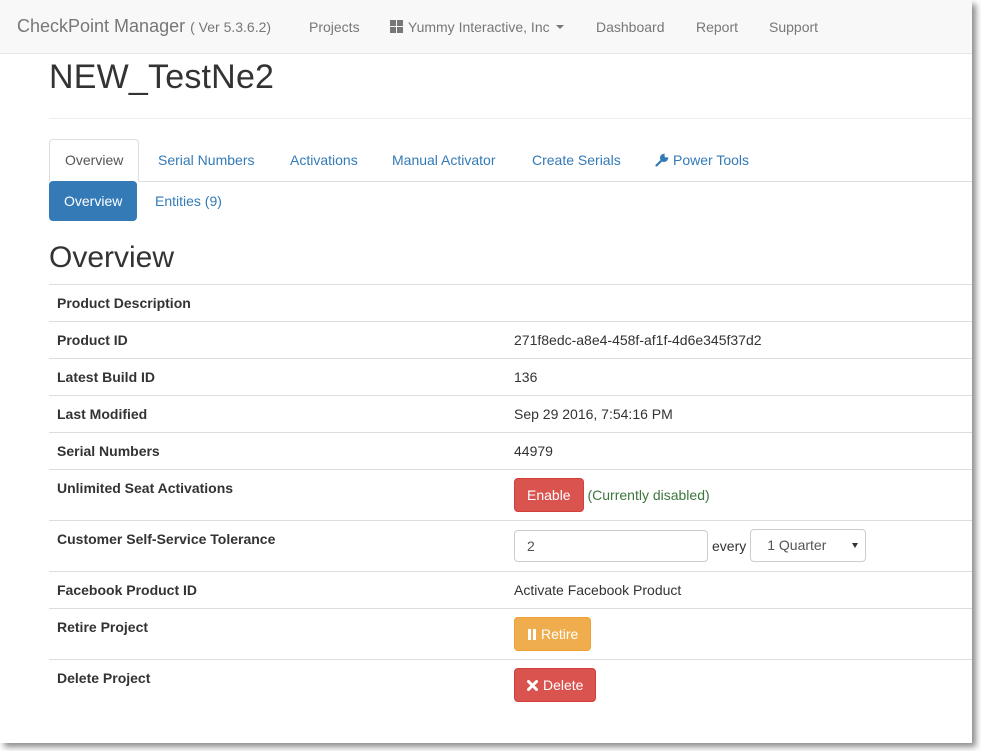  I want to click on pill-overview: Overview, so click(93, 201).